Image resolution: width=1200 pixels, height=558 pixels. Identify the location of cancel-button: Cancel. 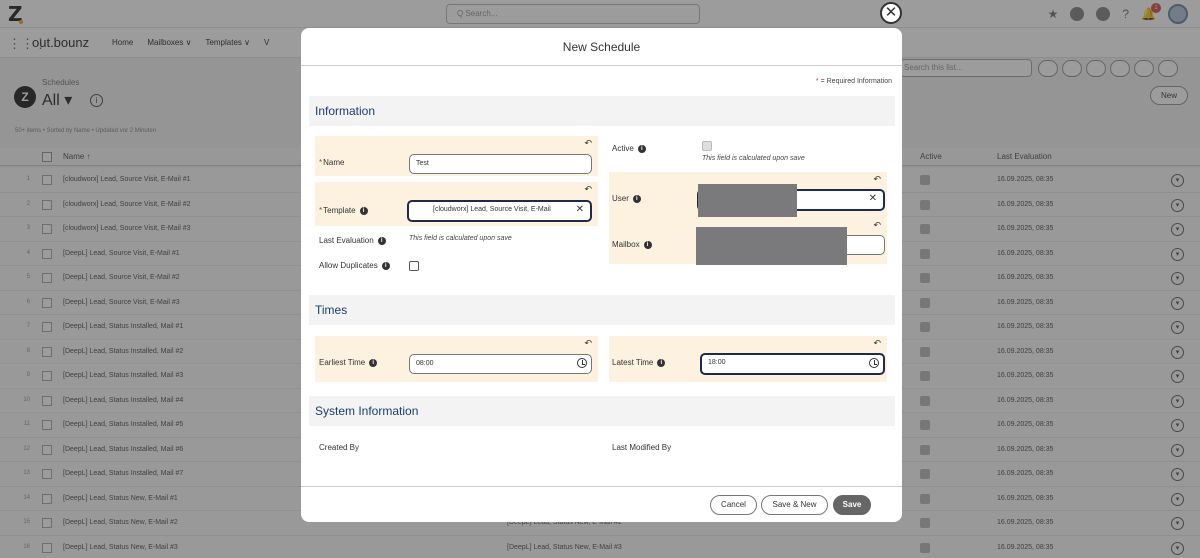
(733, 505).